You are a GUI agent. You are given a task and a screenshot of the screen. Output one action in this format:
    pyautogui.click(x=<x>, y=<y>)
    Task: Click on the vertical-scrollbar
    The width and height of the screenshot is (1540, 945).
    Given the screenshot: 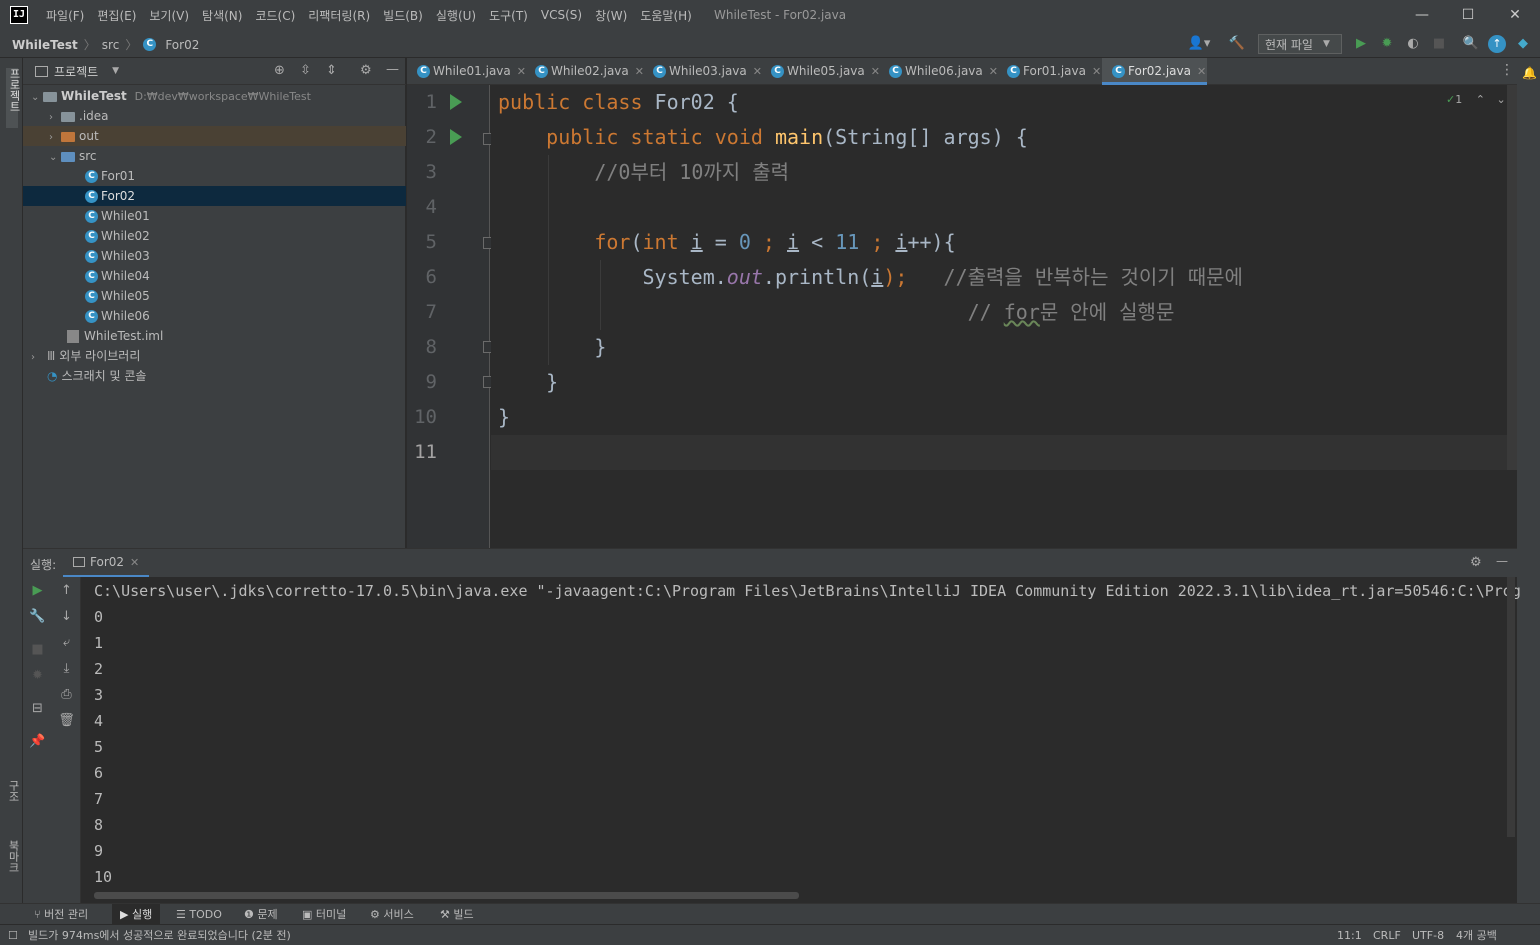 What is the action you would take?
    pyautogui.click(x=1511, y=707)
    